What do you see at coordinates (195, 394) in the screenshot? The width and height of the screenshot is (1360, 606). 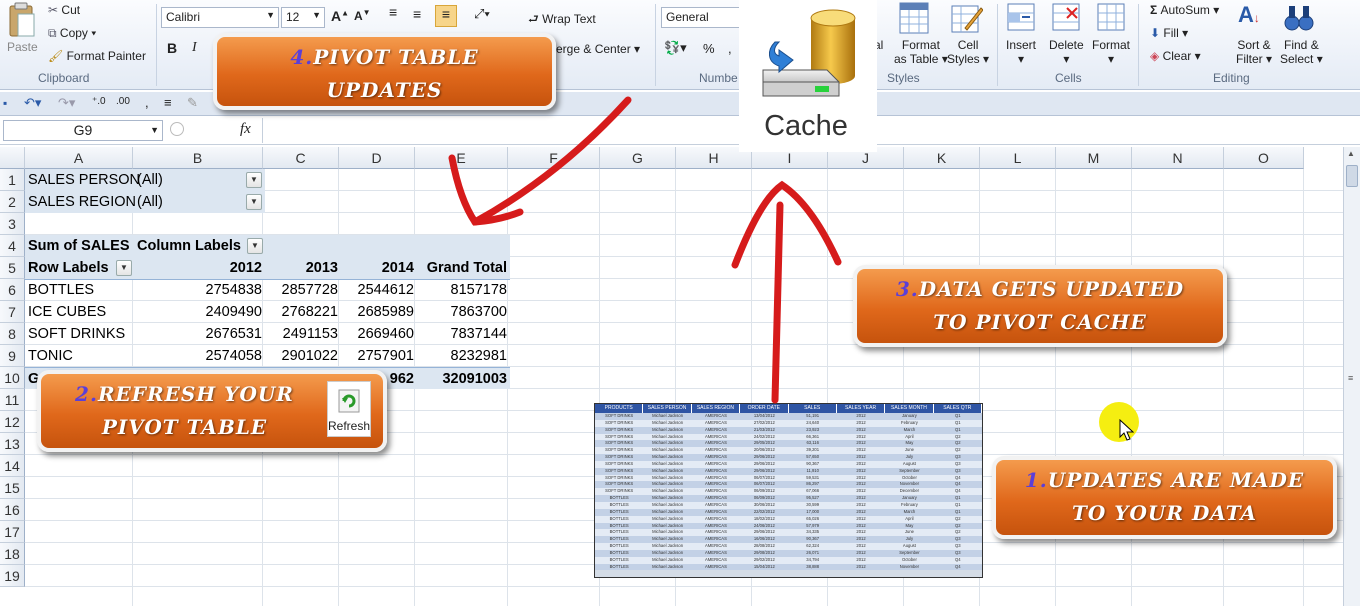 I see `callout-text: Refresh your` at bounding box center [195, 394].